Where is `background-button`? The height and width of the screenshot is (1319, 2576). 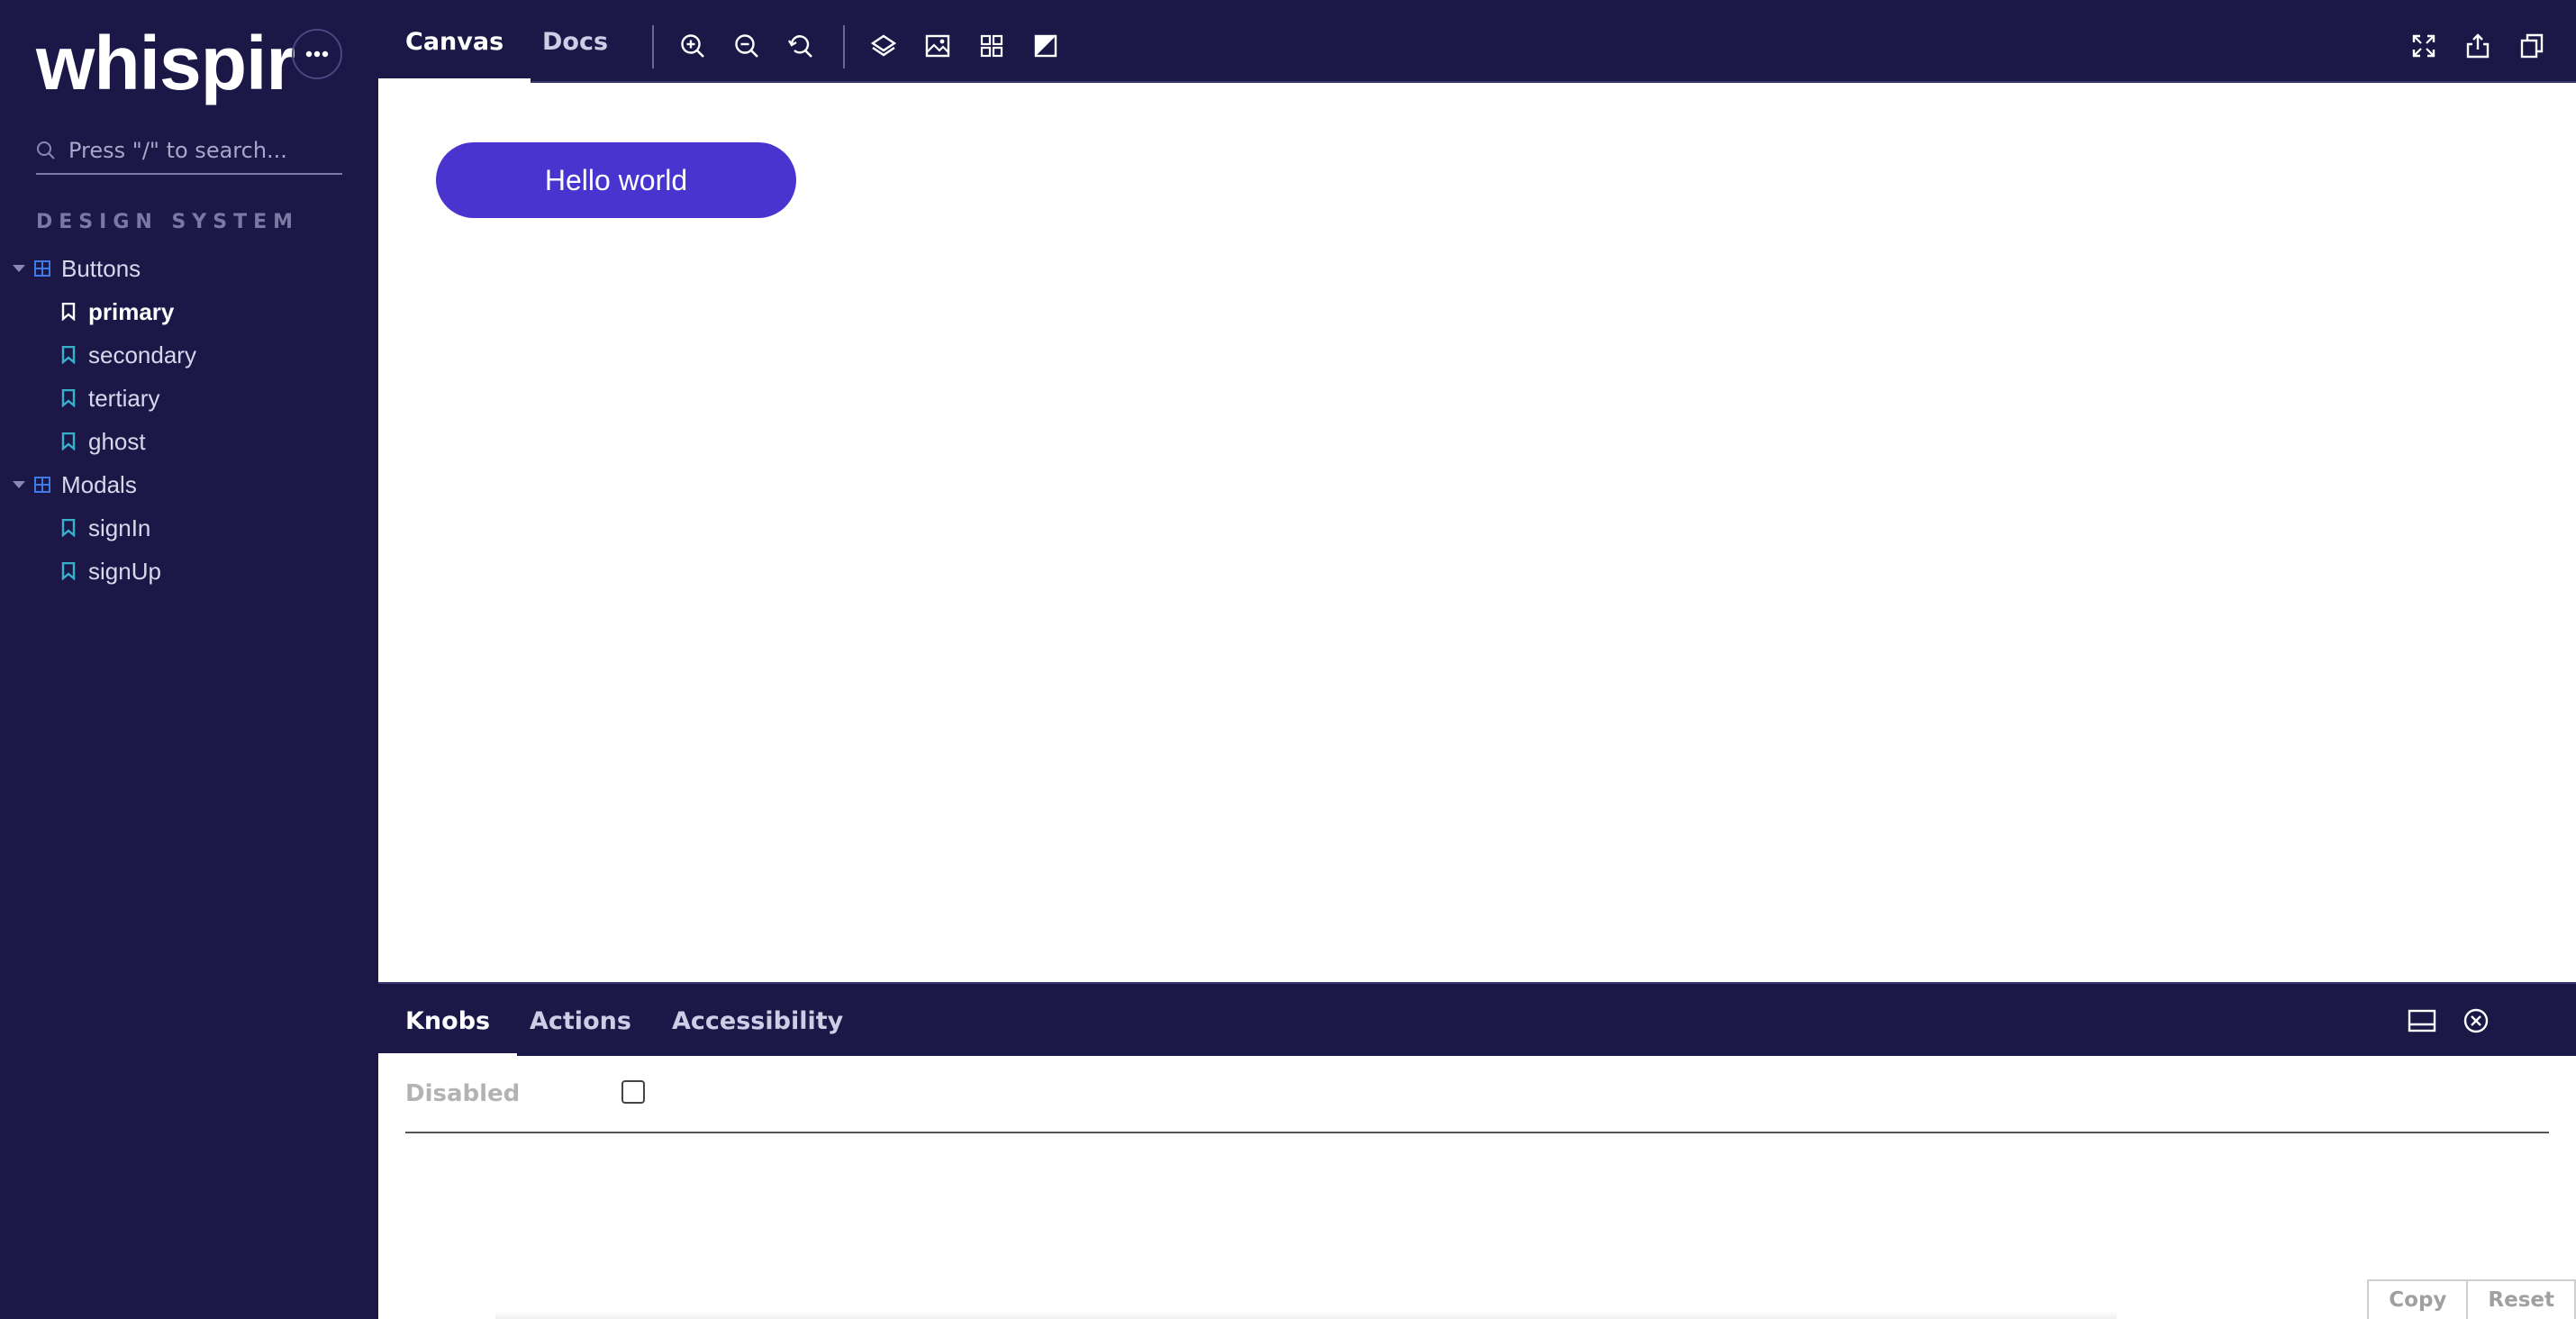 background-button is located at coordinates (883, 45).